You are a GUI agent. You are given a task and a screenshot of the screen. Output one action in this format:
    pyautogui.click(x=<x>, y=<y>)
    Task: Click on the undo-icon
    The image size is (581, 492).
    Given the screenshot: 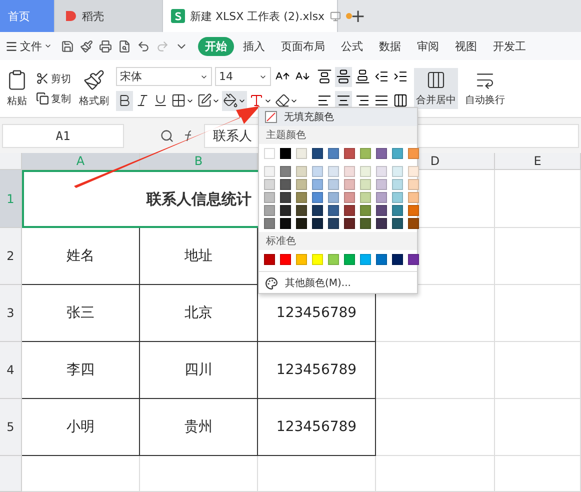 What is the action you would take?
    pyautogui.click(x=143, y=46)
    